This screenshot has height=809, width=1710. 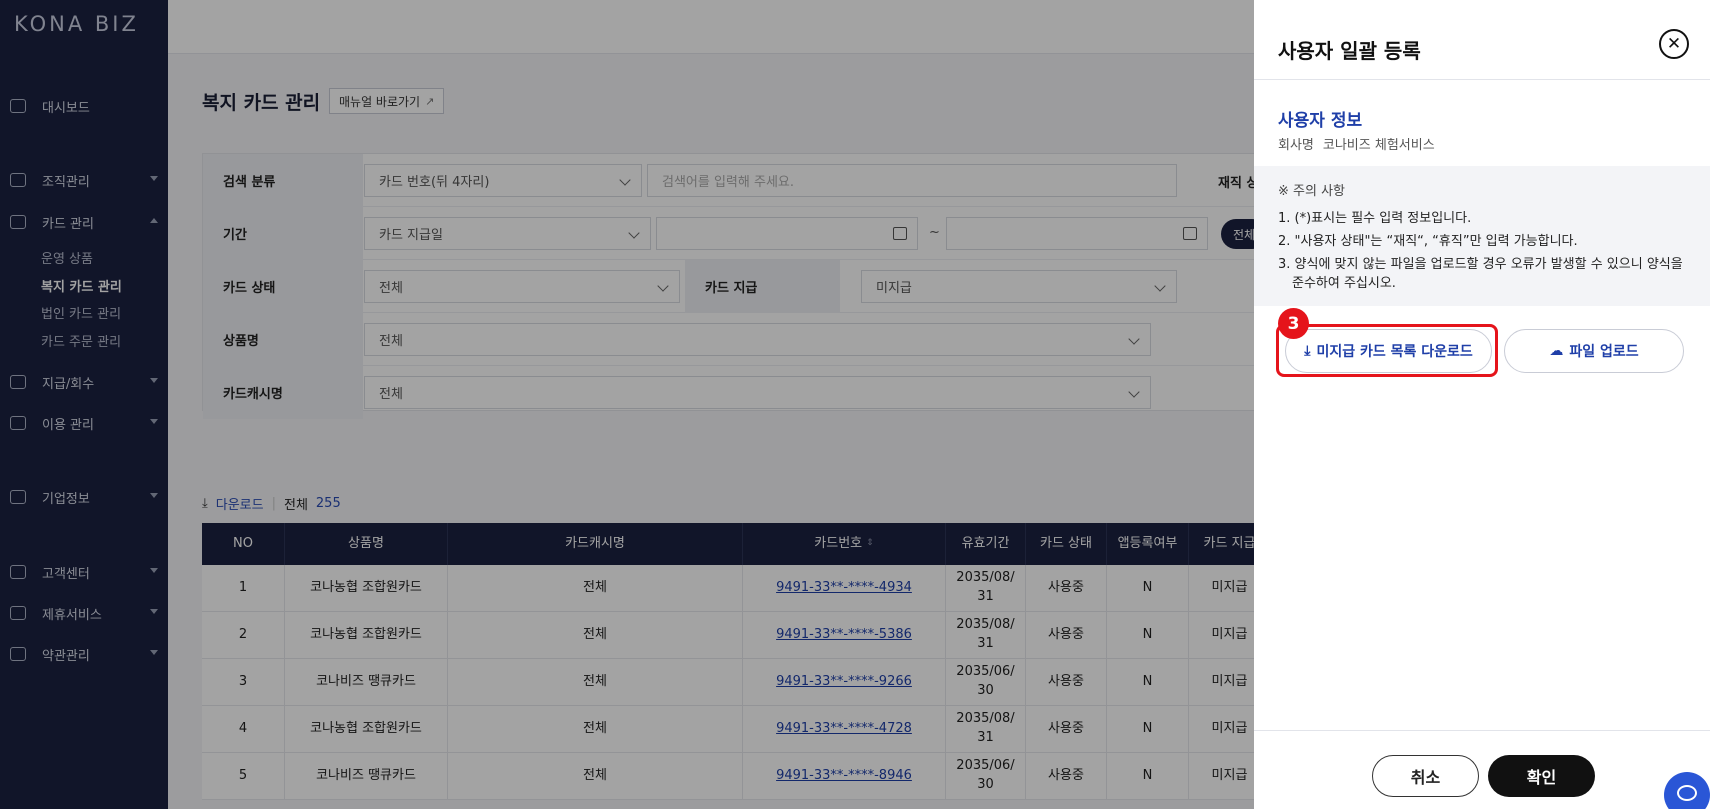 I want to click on upload-button-label: 파일 업로드, so click(x=1604, y=352).